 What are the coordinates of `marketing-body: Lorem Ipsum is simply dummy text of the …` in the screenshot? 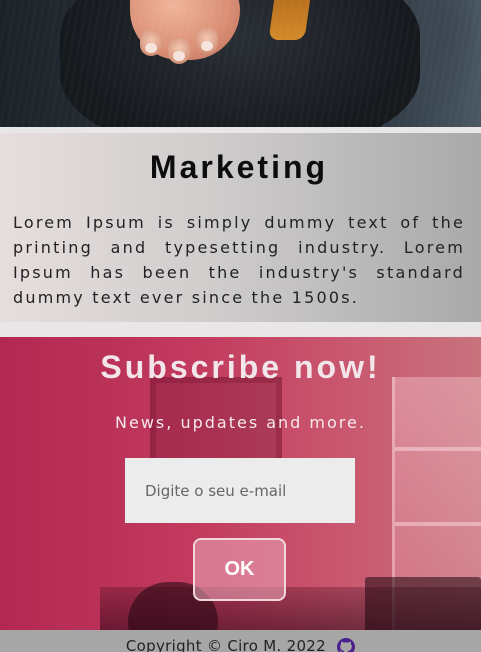 It's located at (239, 260).